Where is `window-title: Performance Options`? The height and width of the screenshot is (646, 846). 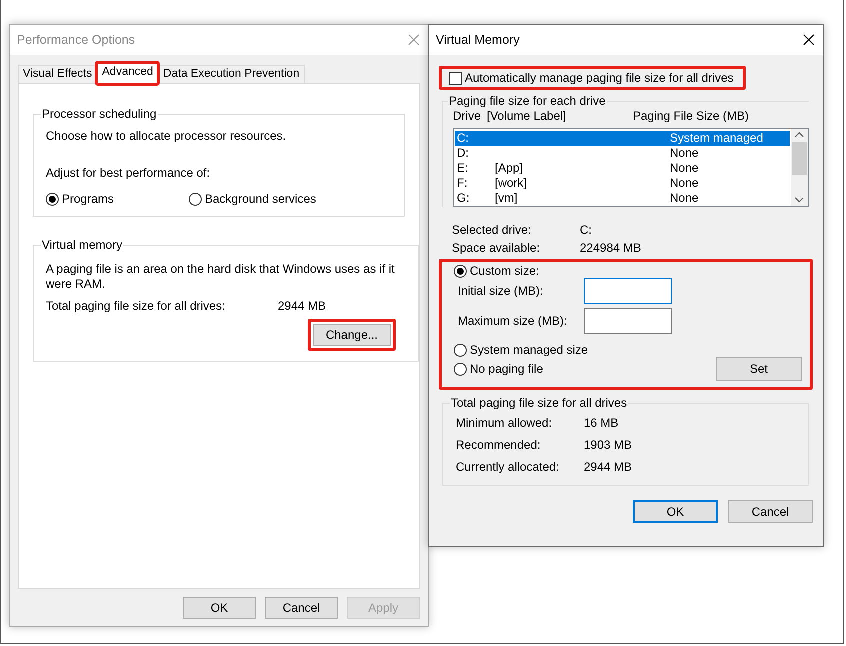 window-title: Performance Options is located at coordinates (76, 40).